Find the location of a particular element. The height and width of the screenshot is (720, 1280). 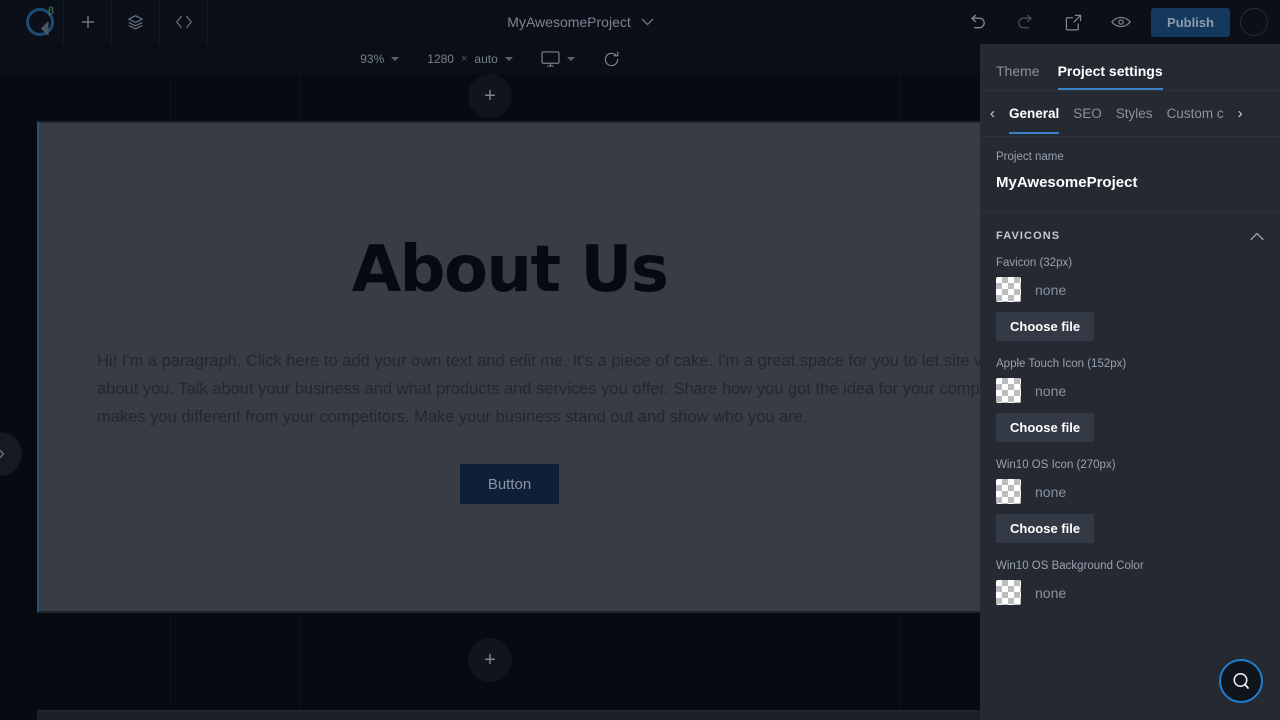

layers-icon is located at coordinates (135, 21).